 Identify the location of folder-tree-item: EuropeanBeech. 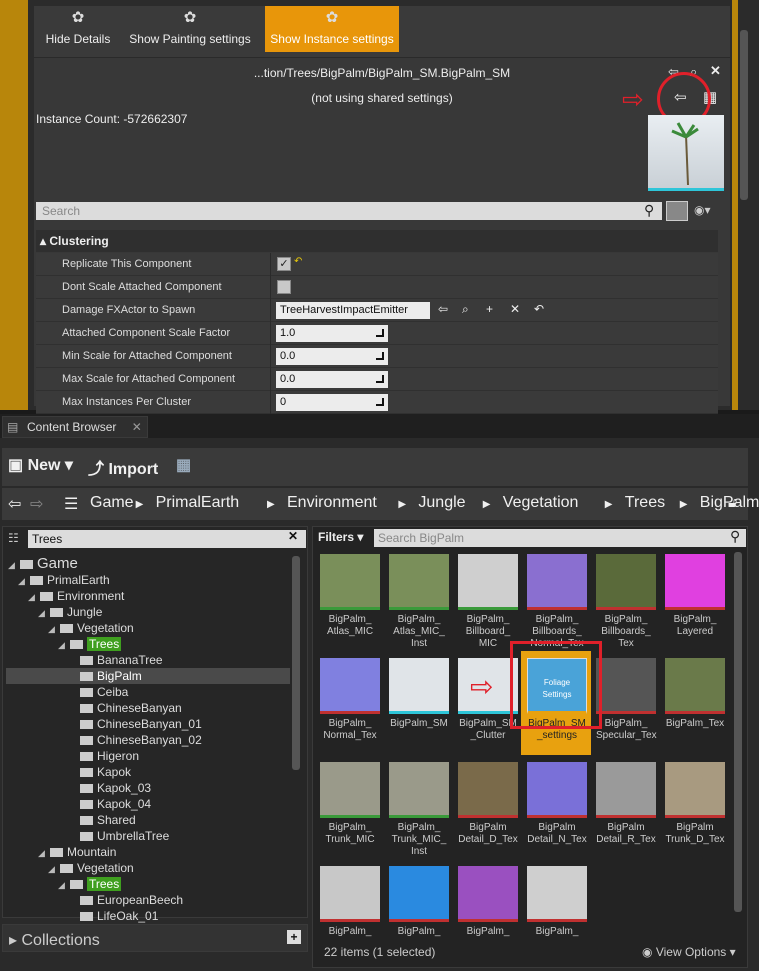
(125, 900).